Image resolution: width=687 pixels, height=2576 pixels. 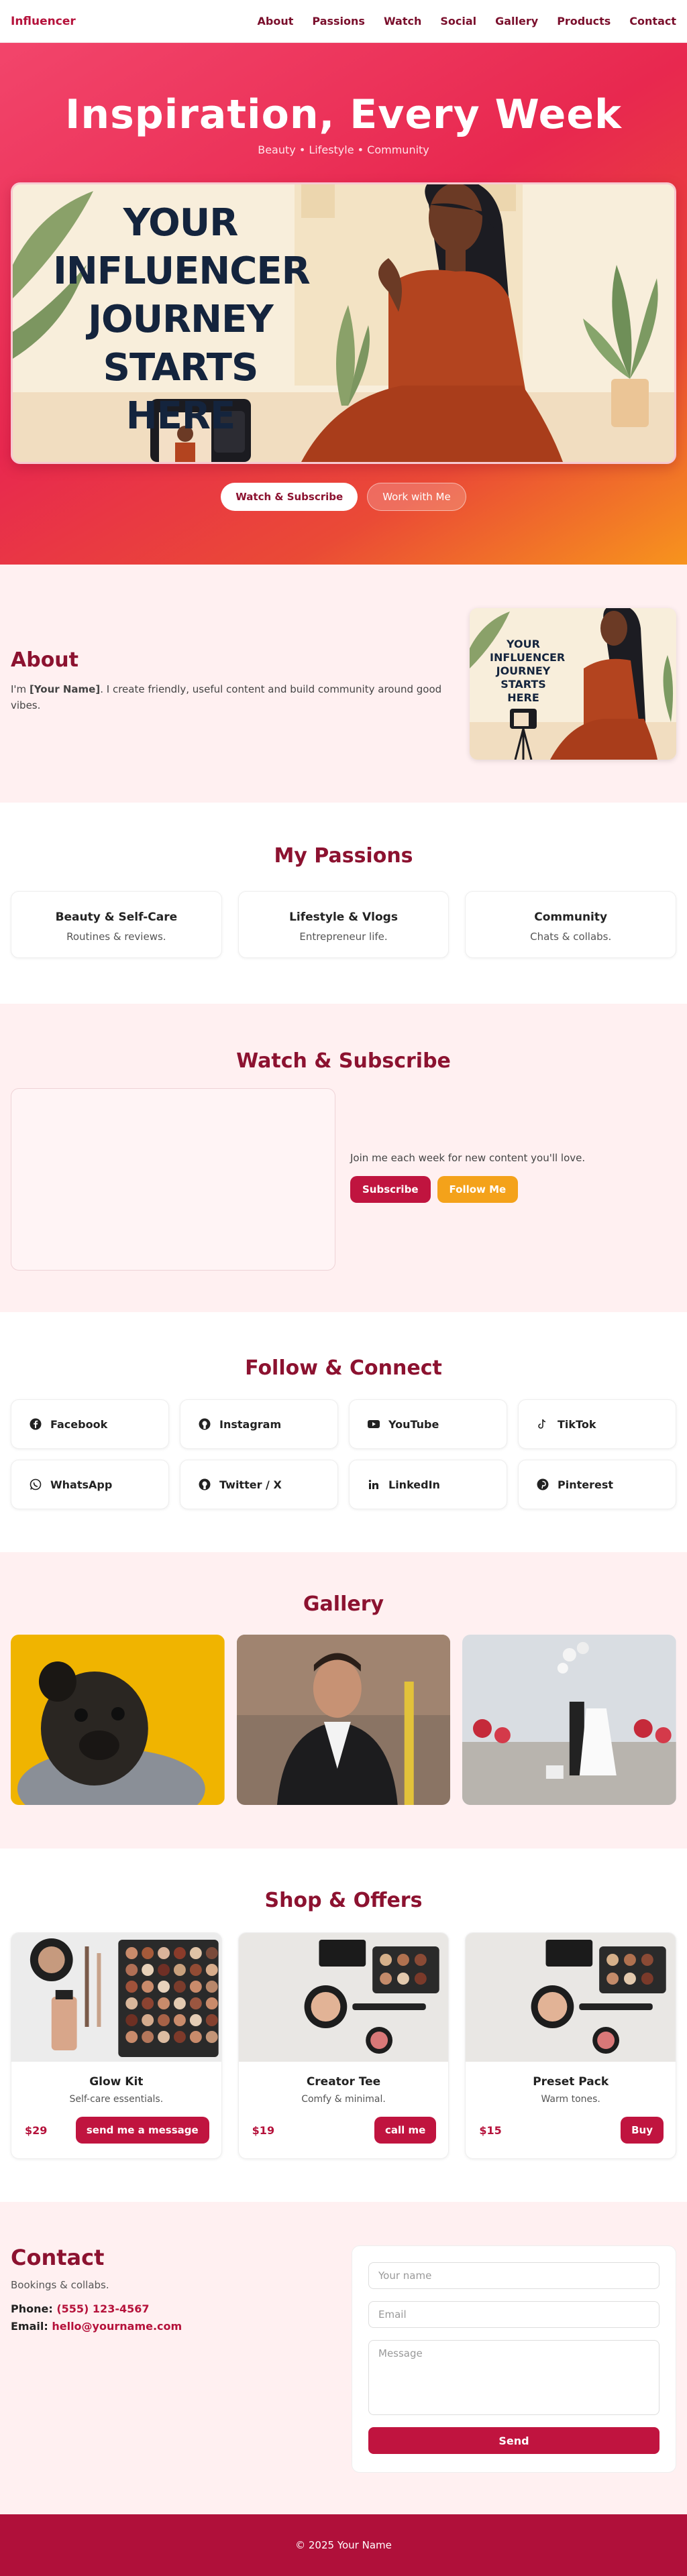 I want to click on phone-link: (555) 123-4567, so click(x=102, y=2308).